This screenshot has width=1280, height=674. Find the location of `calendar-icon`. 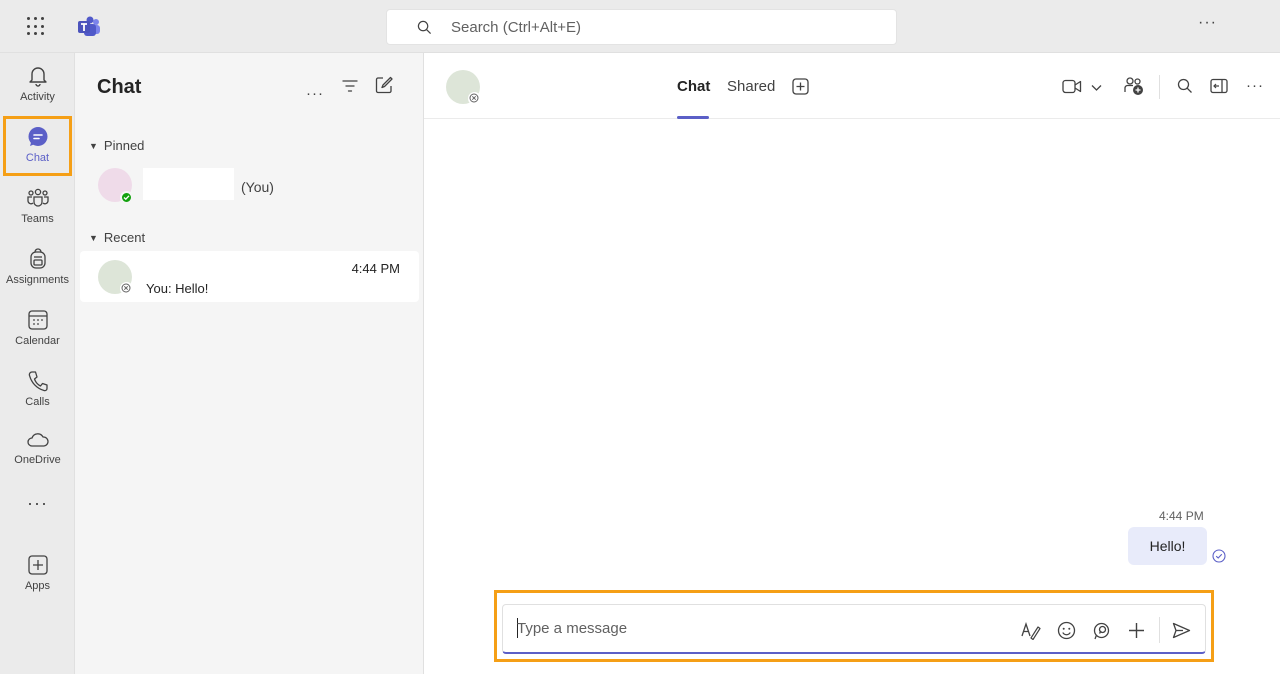

calendar-icon is located at coordinates (37, 320).